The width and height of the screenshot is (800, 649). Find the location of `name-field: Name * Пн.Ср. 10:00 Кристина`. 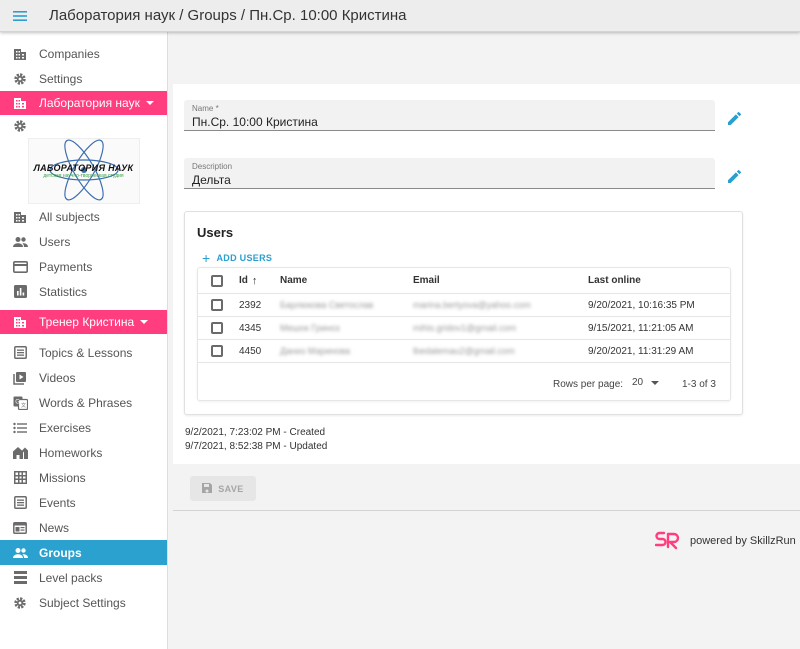

name-field: Name * Пн.Ср. 10:00 Кристина is located at coordinates (449, 115).